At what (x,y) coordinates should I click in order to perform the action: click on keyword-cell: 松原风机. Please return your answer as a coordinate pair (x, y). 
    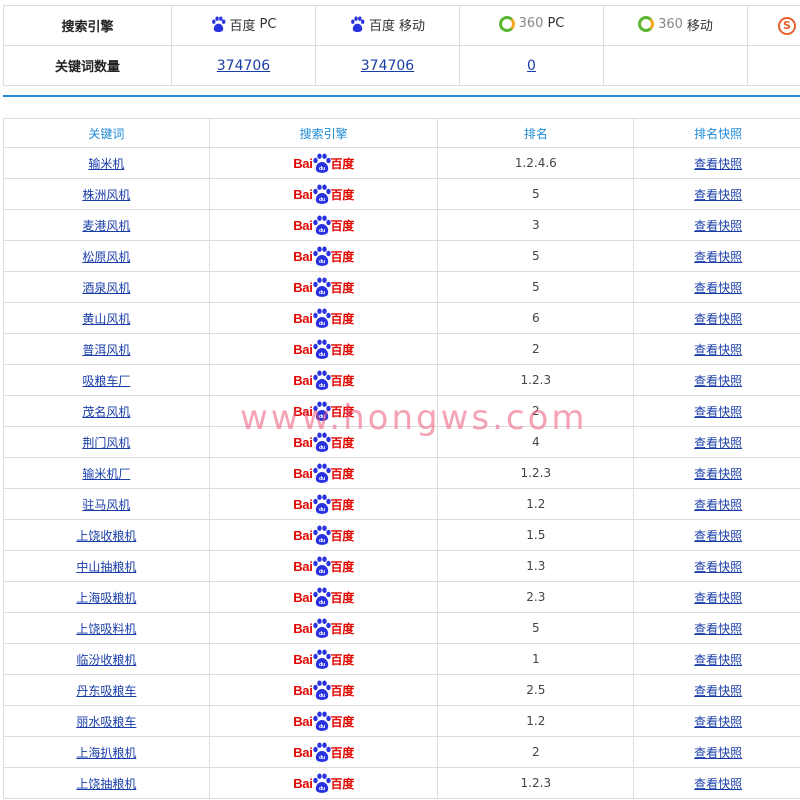
    Looking at the image, I should click on (106, 256).